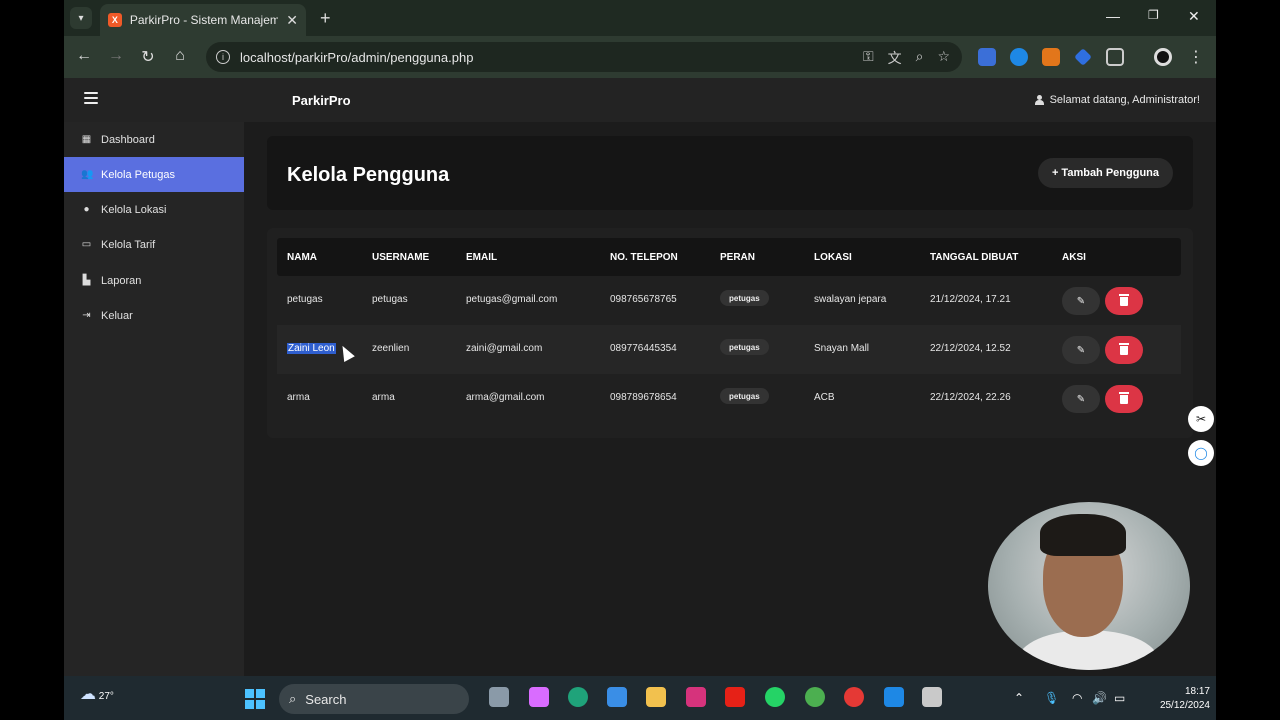  I want to click on sidebar-item-kelola-lokasi: ● Kelola Lokasi, so click(154, 209).